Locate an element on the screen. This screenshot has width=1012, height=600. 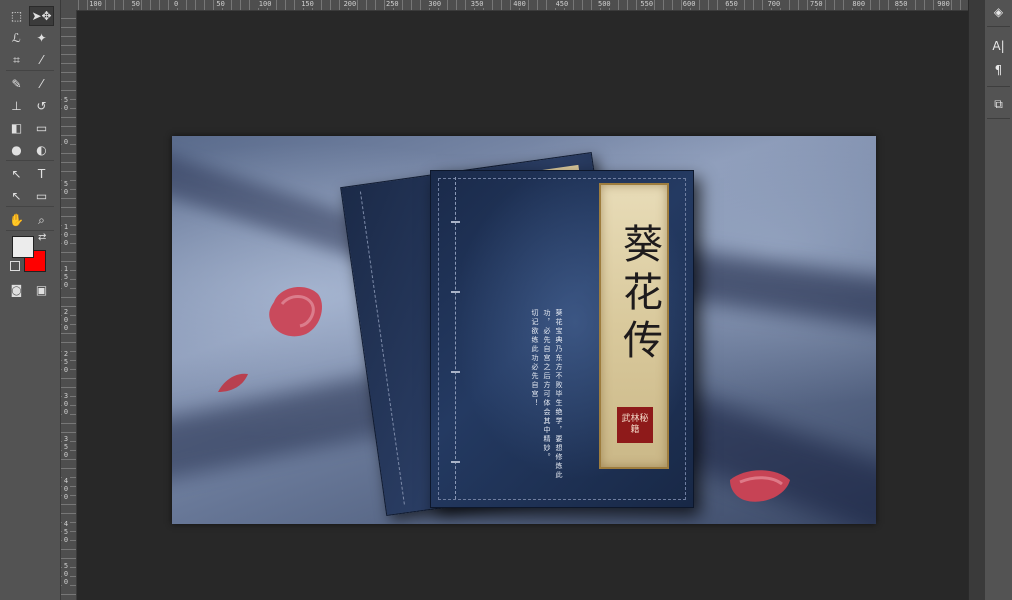
tool-row: ⬚ ➤✥ is located at coordinates (31, 16).